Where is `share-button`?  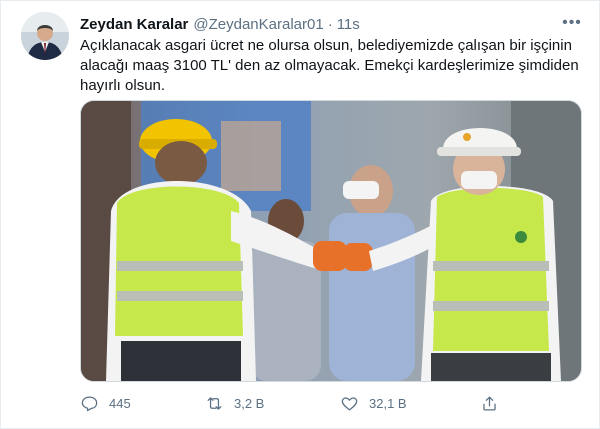
share-button is located at coordinates (494, 403).